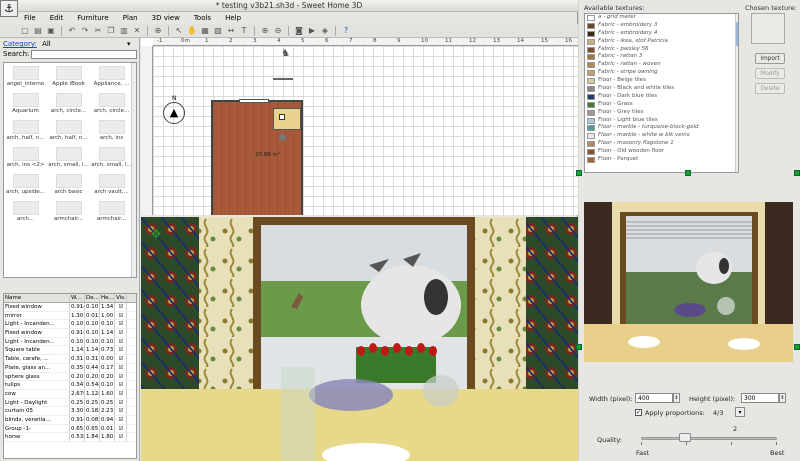 The height and width of the screenshot is (461, 800). What do you see at coordinates (70, 359) in the screenshot?
I see `table-row: Table, carafe, ...0.3110.3110.00☑` at bounding box center [70, 359].